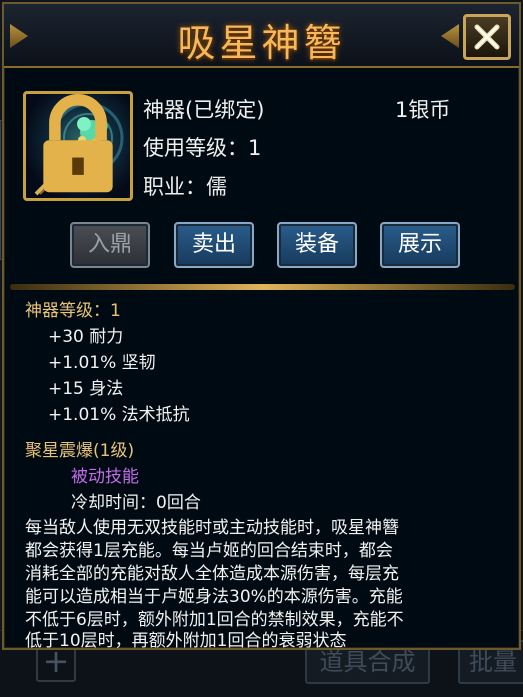  I want to click on skill-cooldown: 冷却时间：0回合, so click(136, 503).